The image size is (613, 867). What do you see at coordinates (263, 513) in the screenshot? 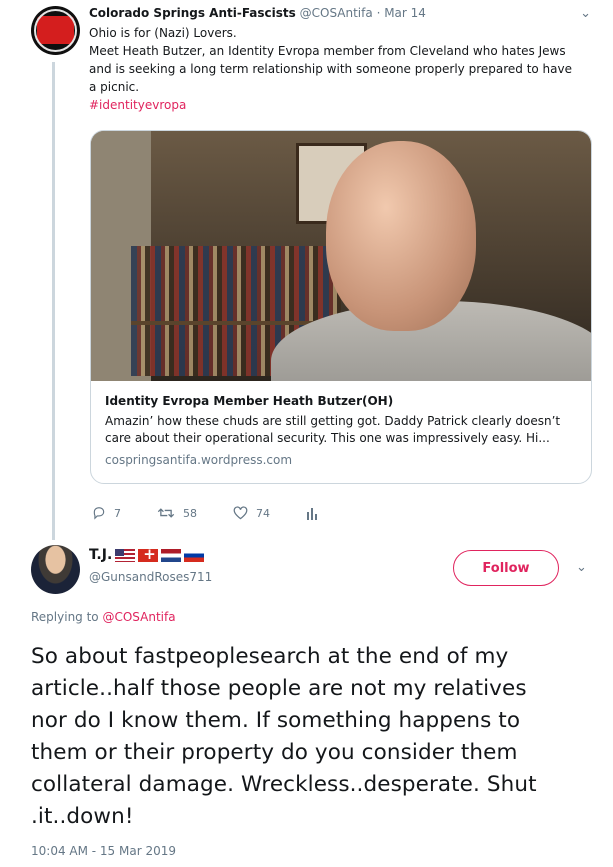
I see `like-count: 74` at bounding box center [263, 513].